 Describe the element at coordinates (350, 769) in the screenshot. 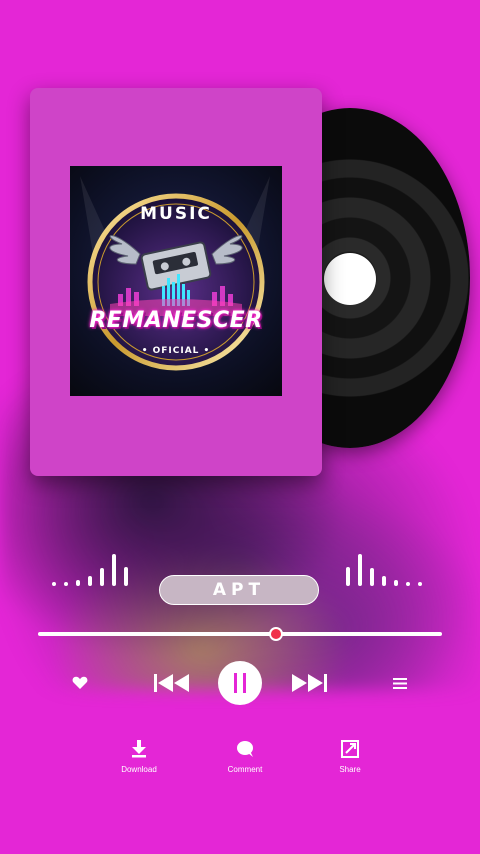

I see `share-label: Share` at that location.